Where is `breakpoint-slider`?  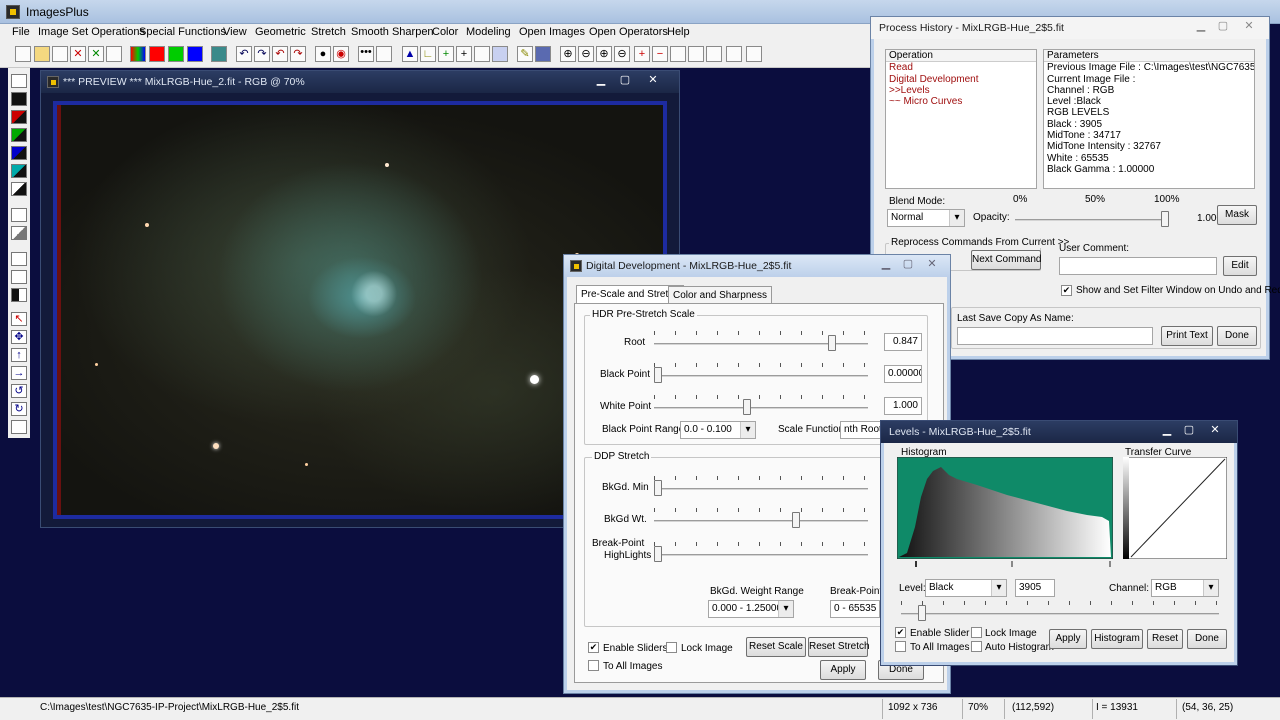 breakpoint-slider is located at coordinates (658, 554).